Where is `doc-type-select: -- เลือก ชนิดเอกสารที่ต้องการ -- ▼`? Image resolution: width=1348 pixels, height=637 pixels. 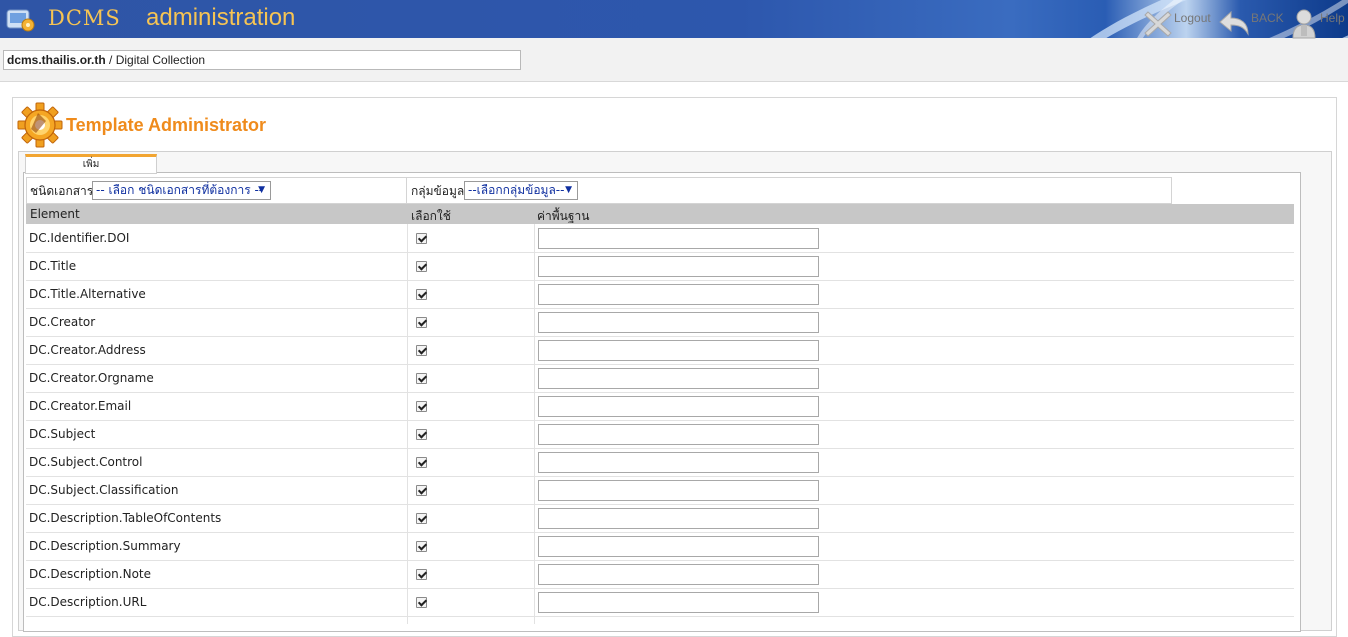 doc-type-select: -- เลือก ชนิดเอกสารที่ต้องการ -- ▼ is located at coordinates (181, 190).